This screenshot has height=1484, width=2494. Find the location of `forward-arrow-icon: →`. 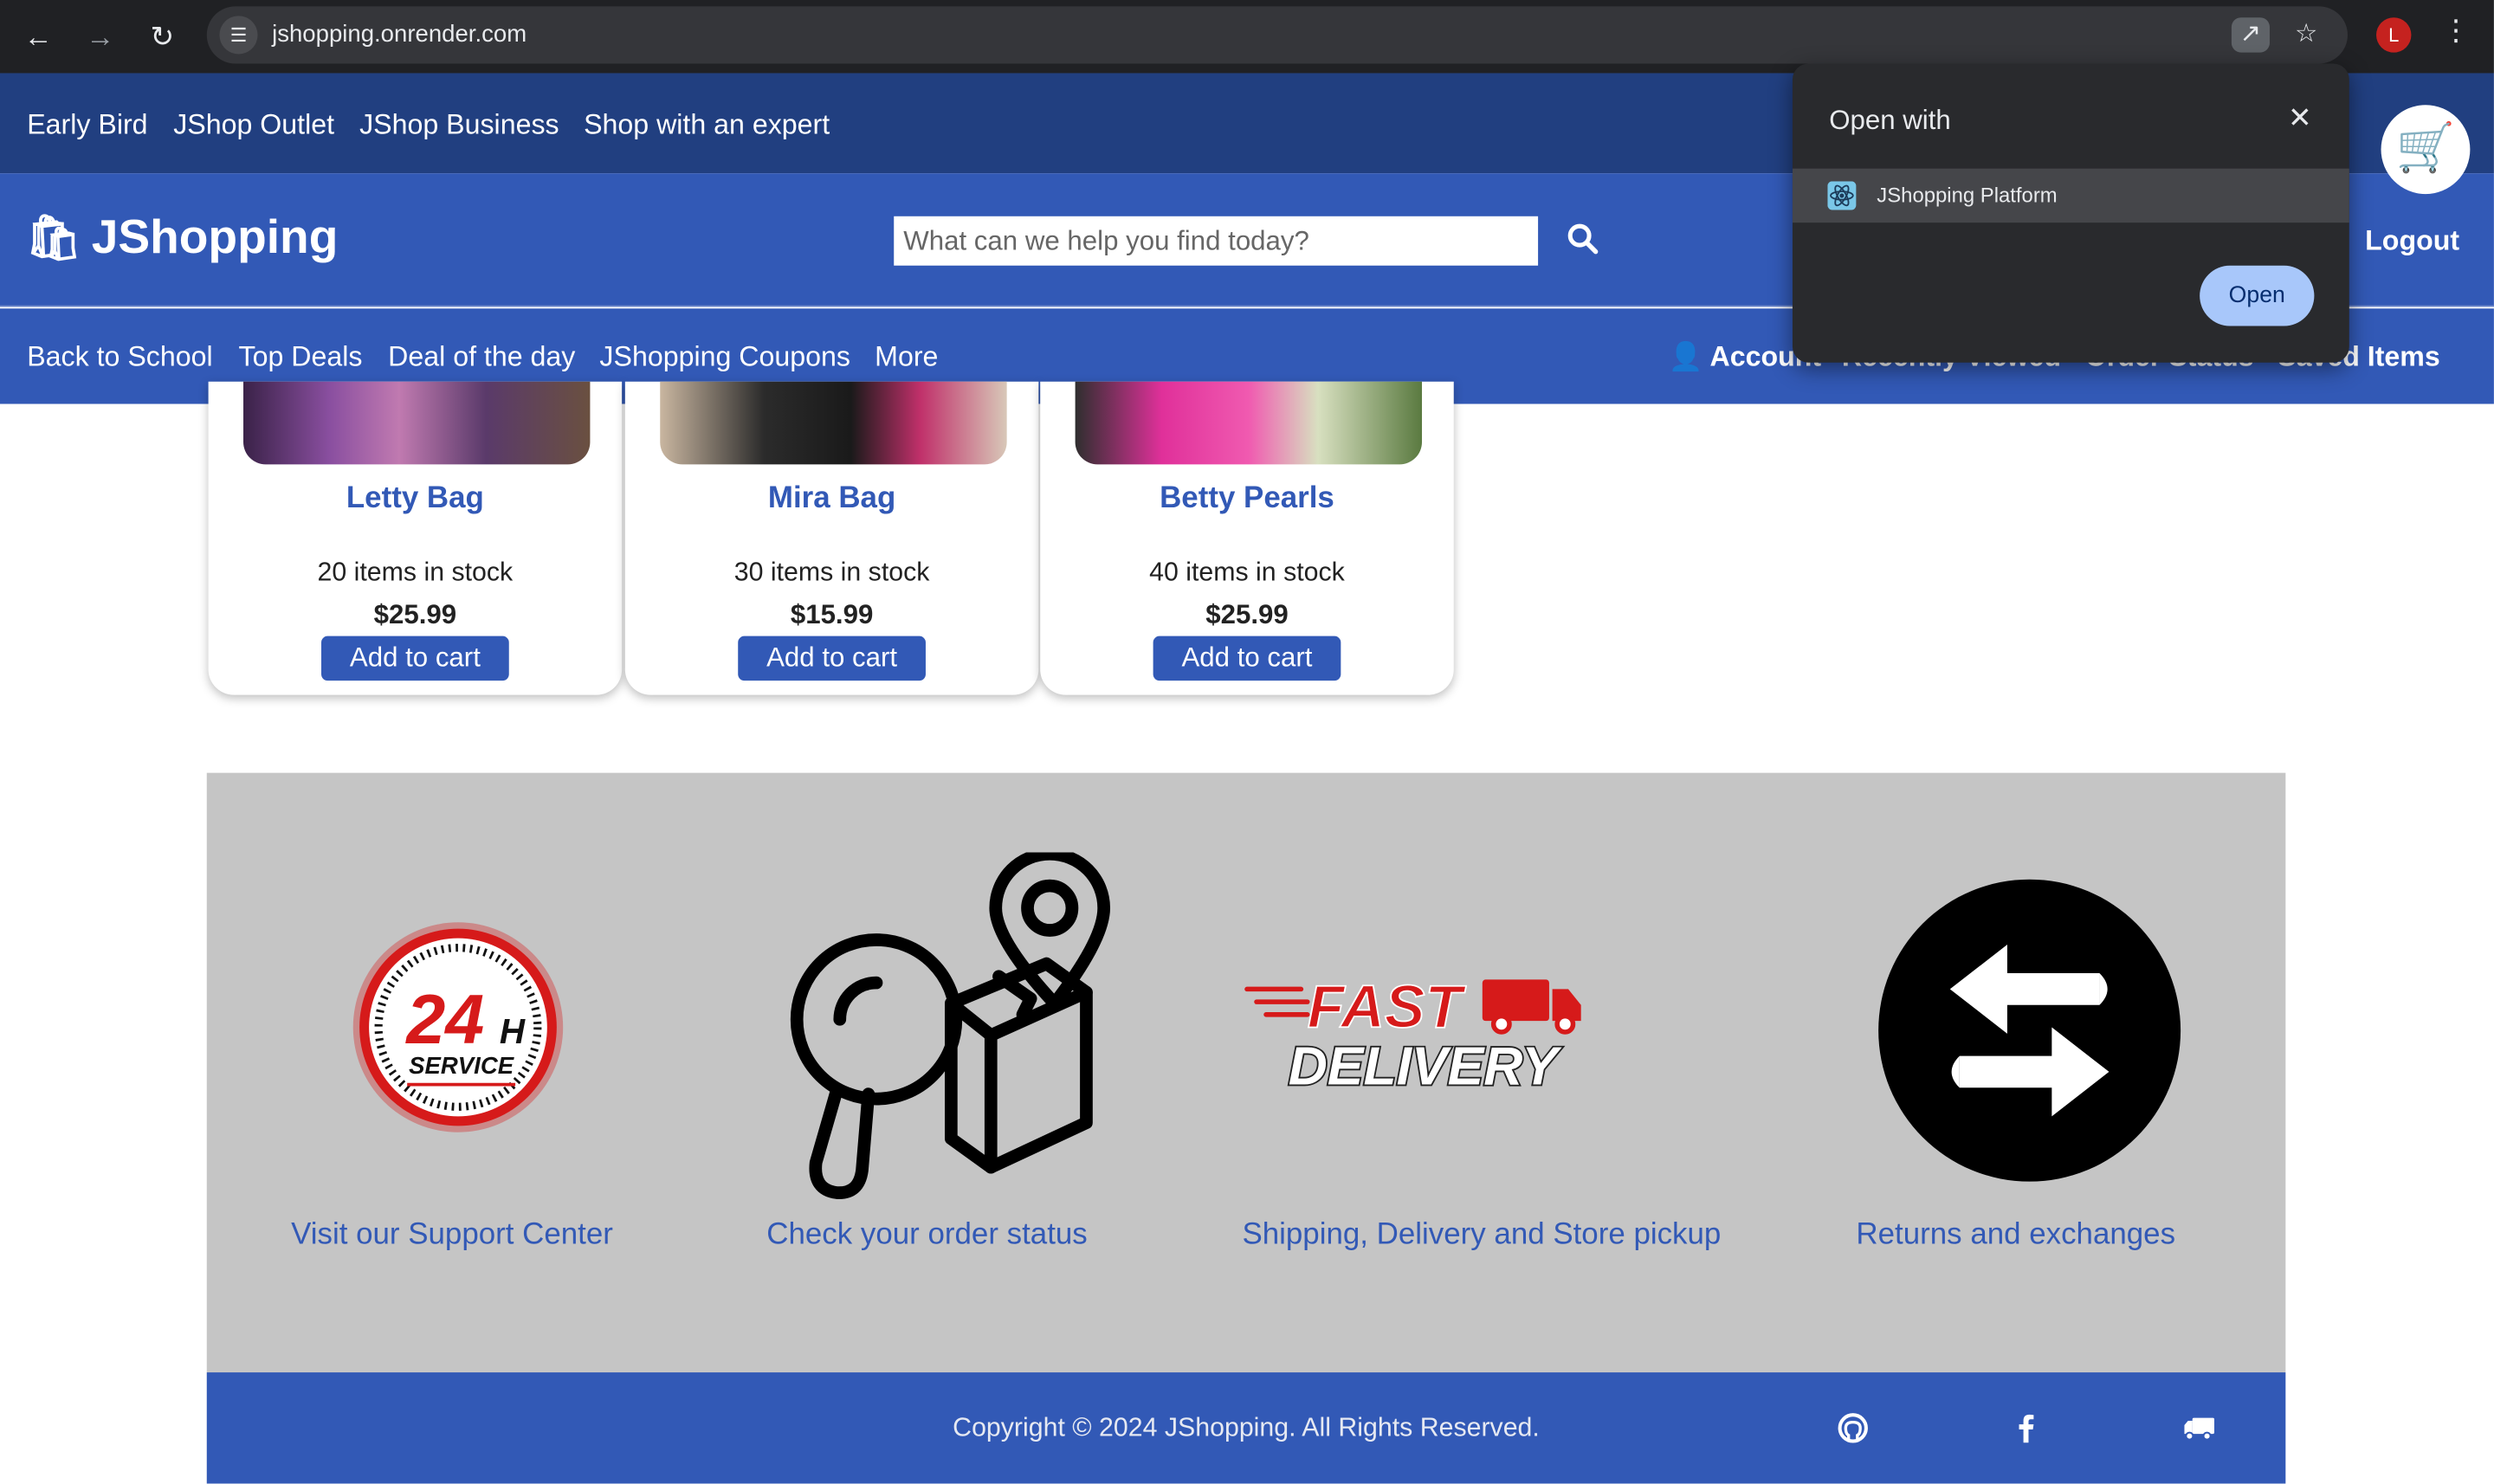

forward-arrow-icon: → is located at coordinates (100, 37).